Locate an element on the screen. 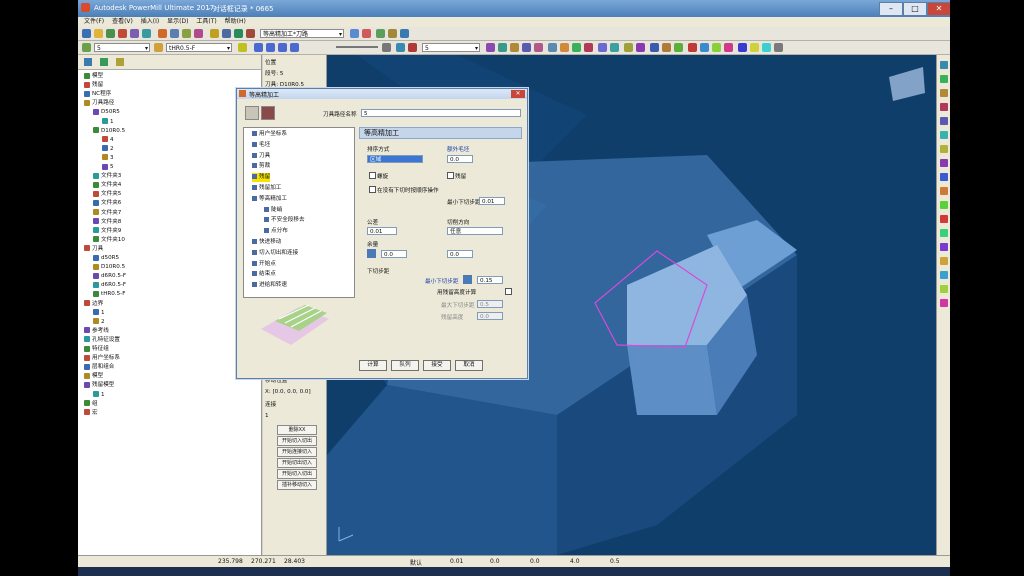  explorer-tree-item: 组 is located at coordinates (91, 404).